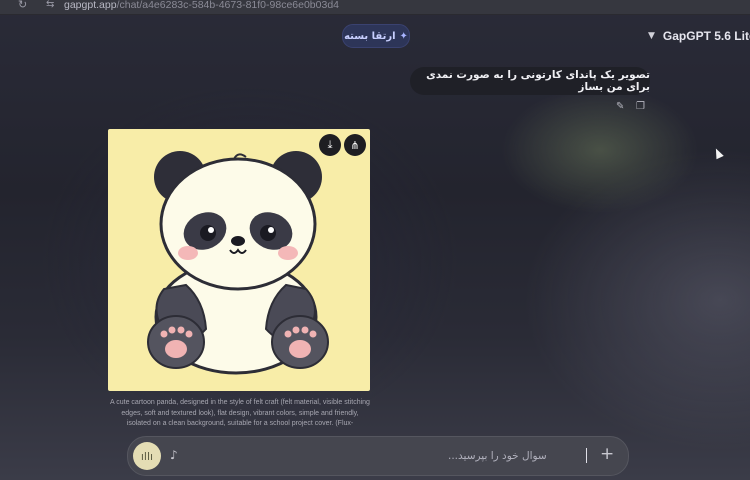 Image resolution: width=750 pixels, height=480 pixels. I want to click on mouse-cursor-icon, so click(718, 153).